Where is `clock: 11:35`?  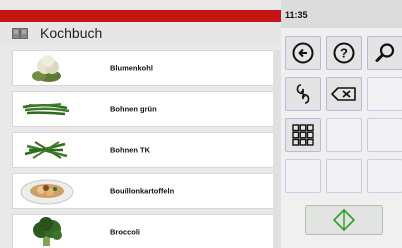
clock: 11:35 is located at coordinates (296, 15).